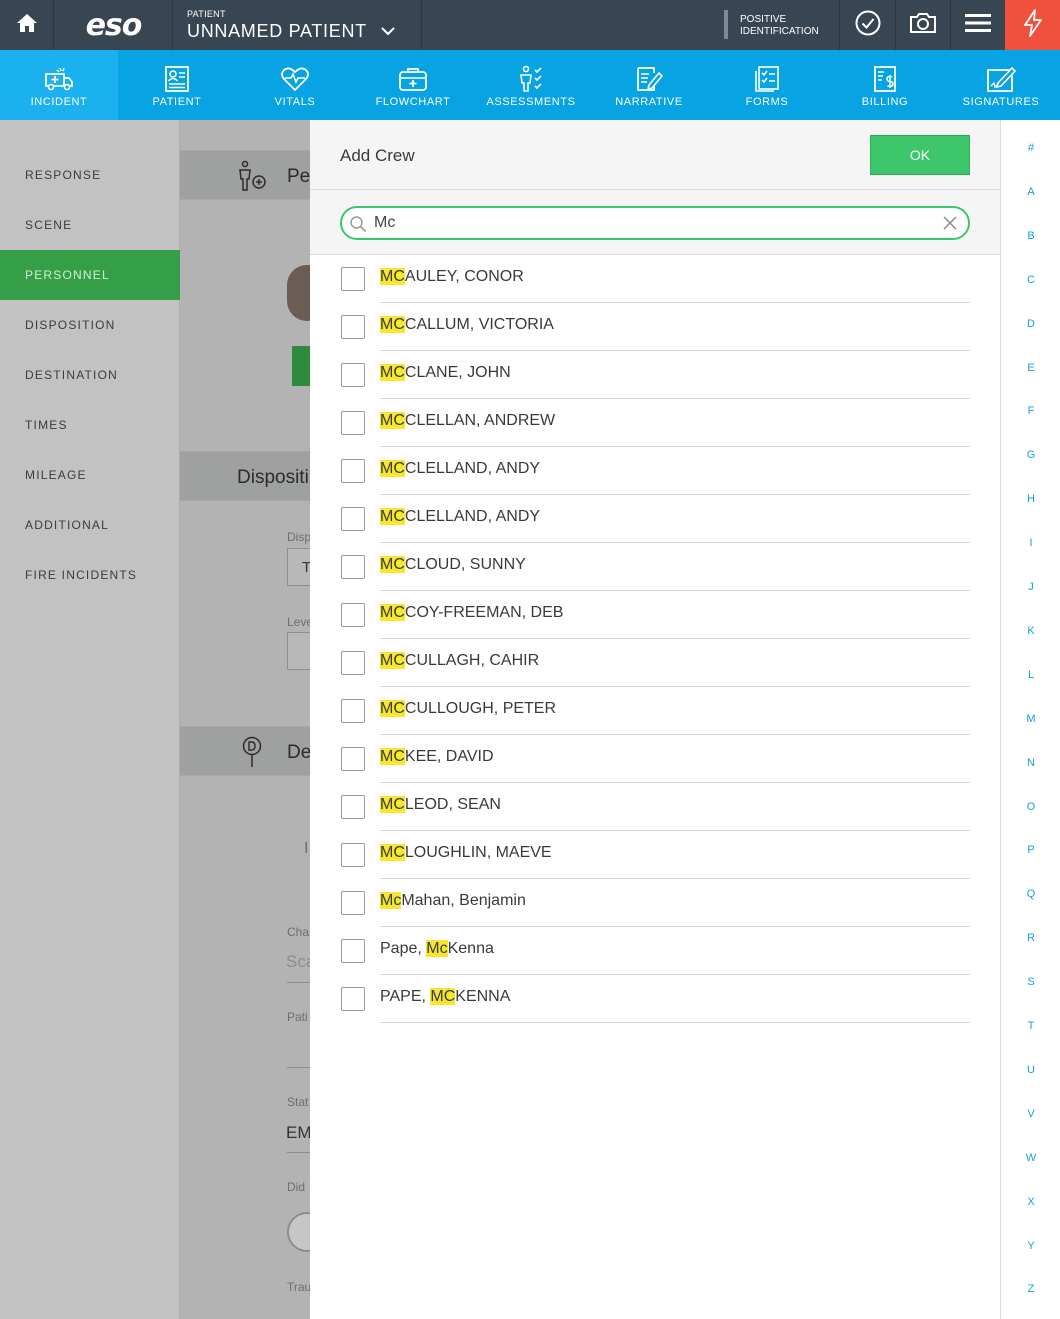 Image resolution: width=1060 pixels, height=1319 pixels. I want to click on alphabet-index-letter: M, so click(1030, 719).